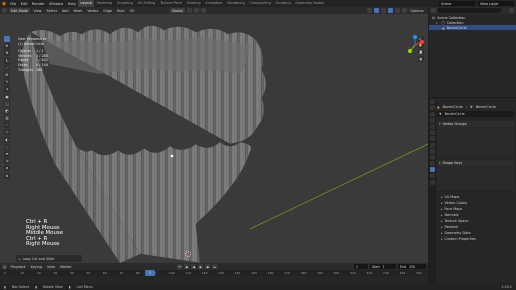 Image resolution: width=516 pixels, height=290 pixels. What do you see at coordinates (383, 10) in the screenshot?
I see `xray-icon` at bounding box center [383, 10].